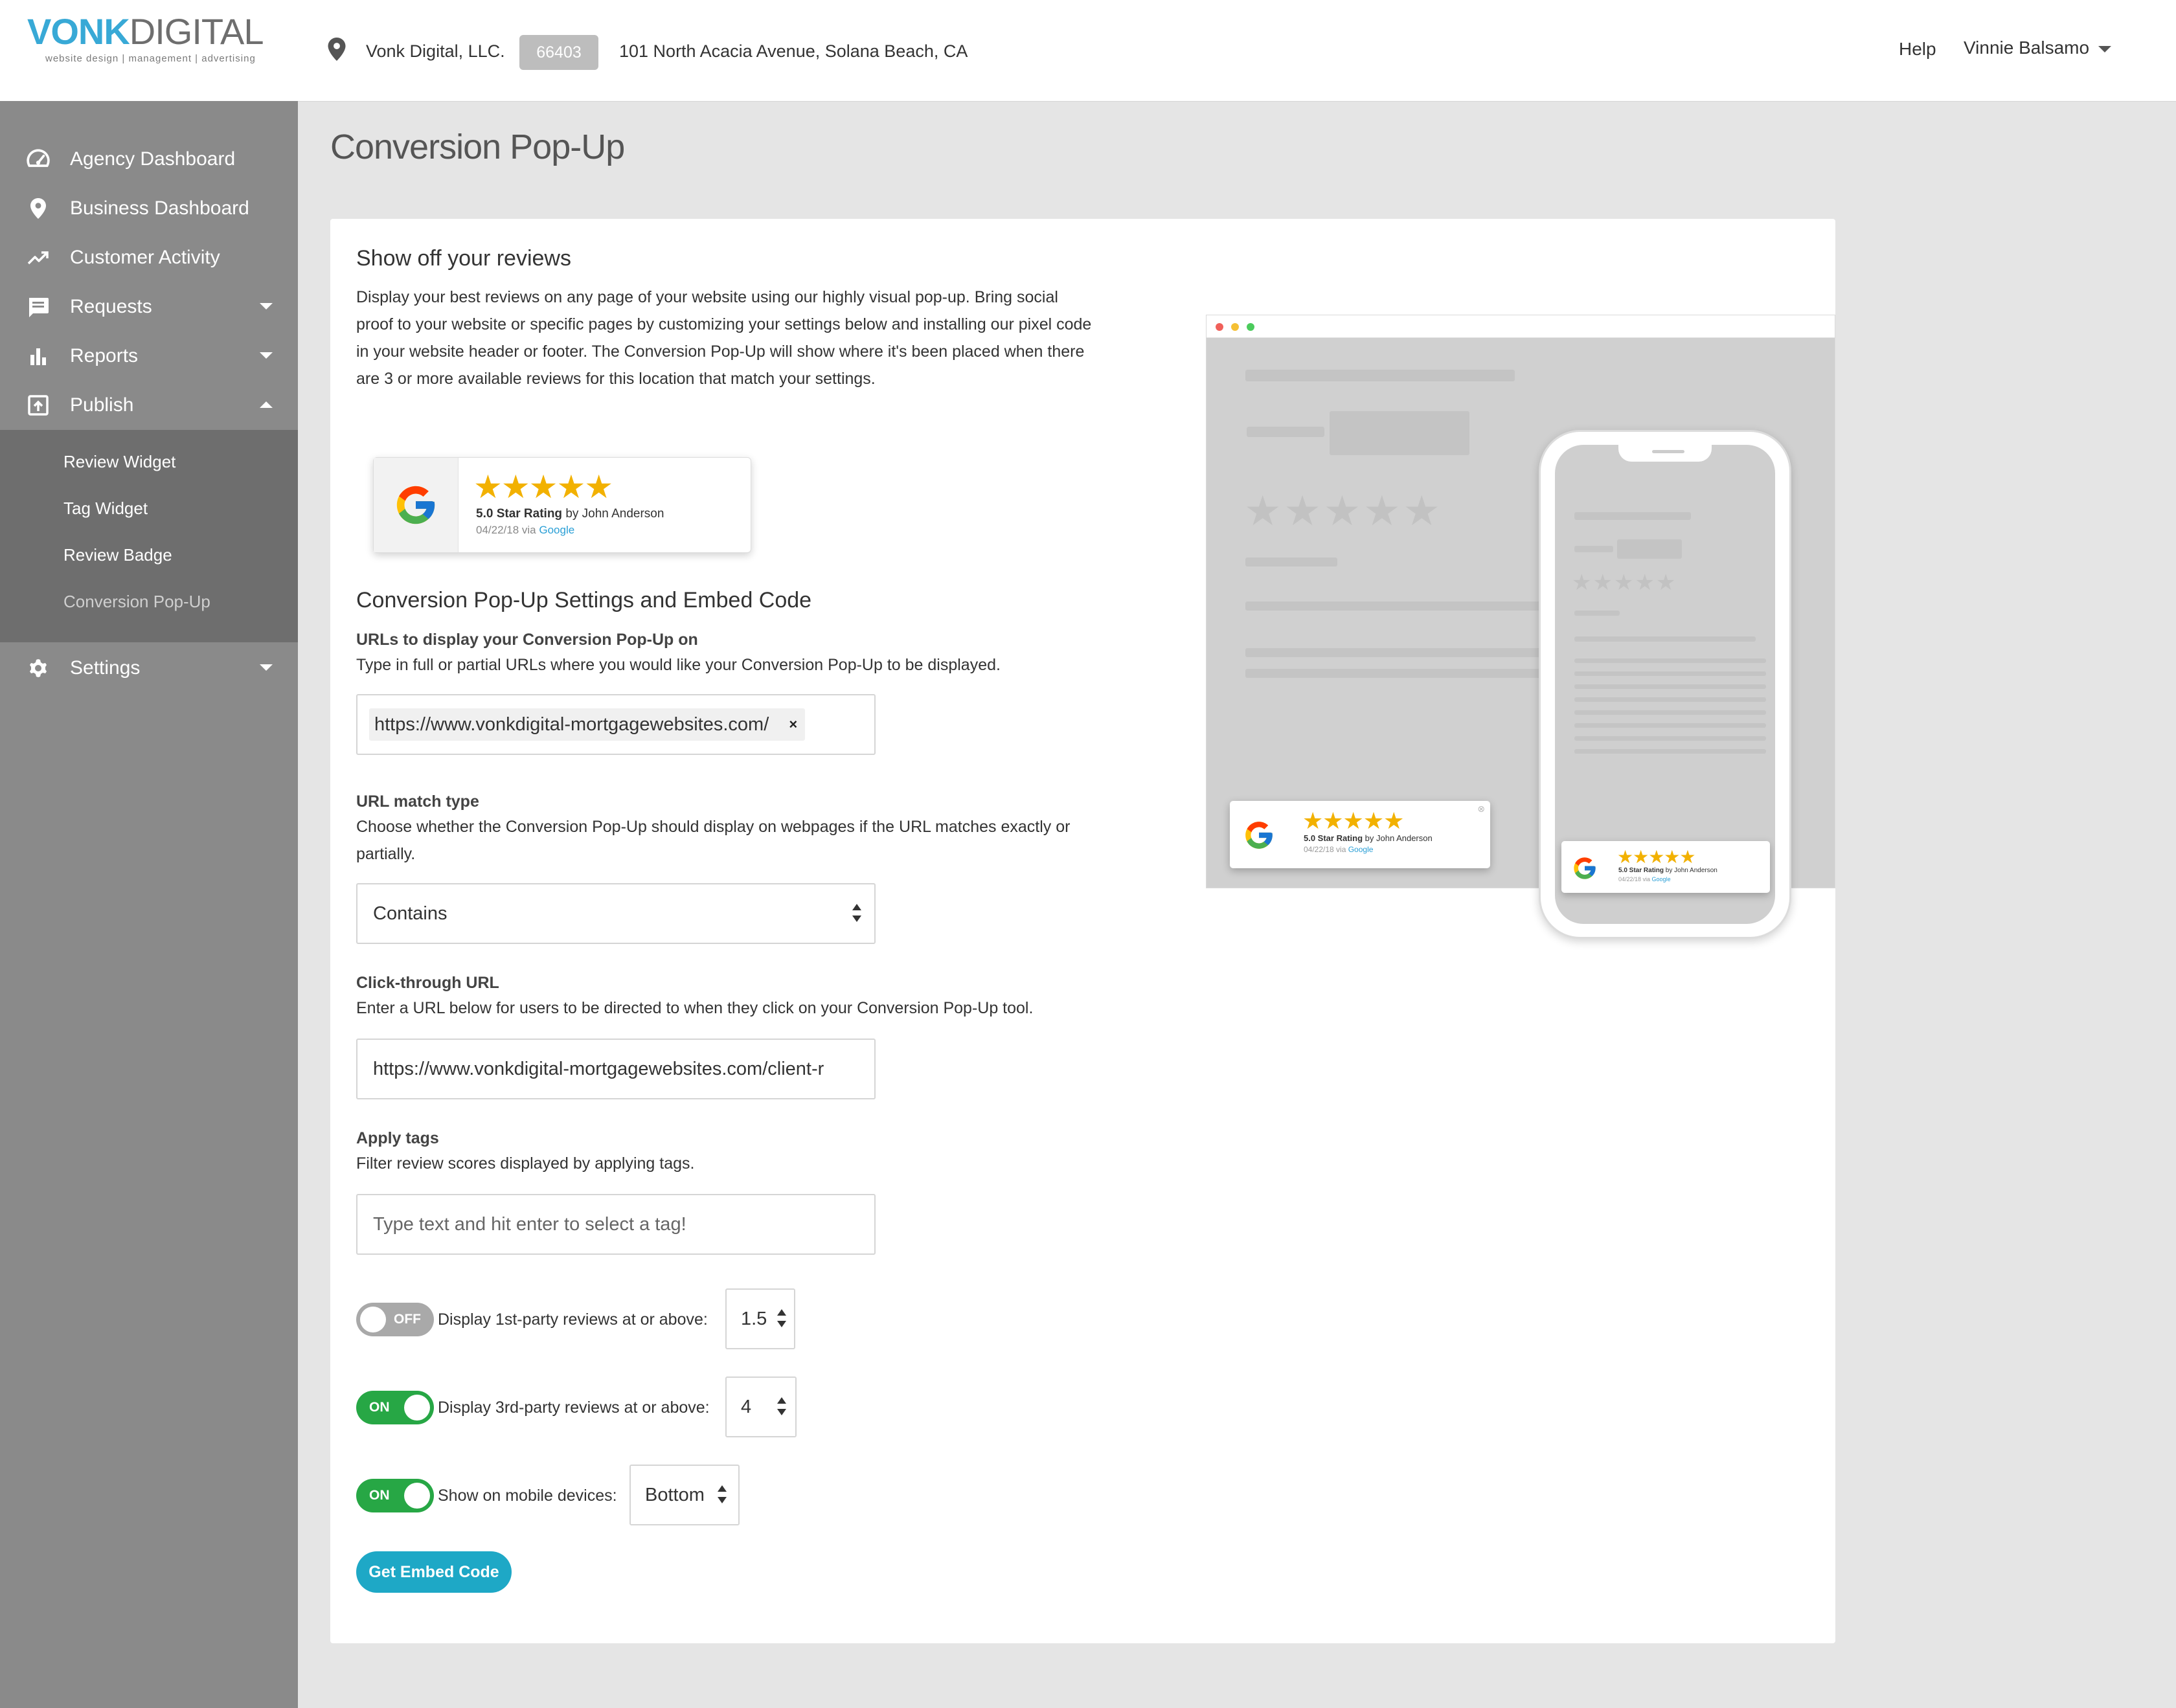 The image size is (2176, 1708). Describe the element at coordinates (39, 158) in the screenshot. I see `speedometer-icon` at that location.